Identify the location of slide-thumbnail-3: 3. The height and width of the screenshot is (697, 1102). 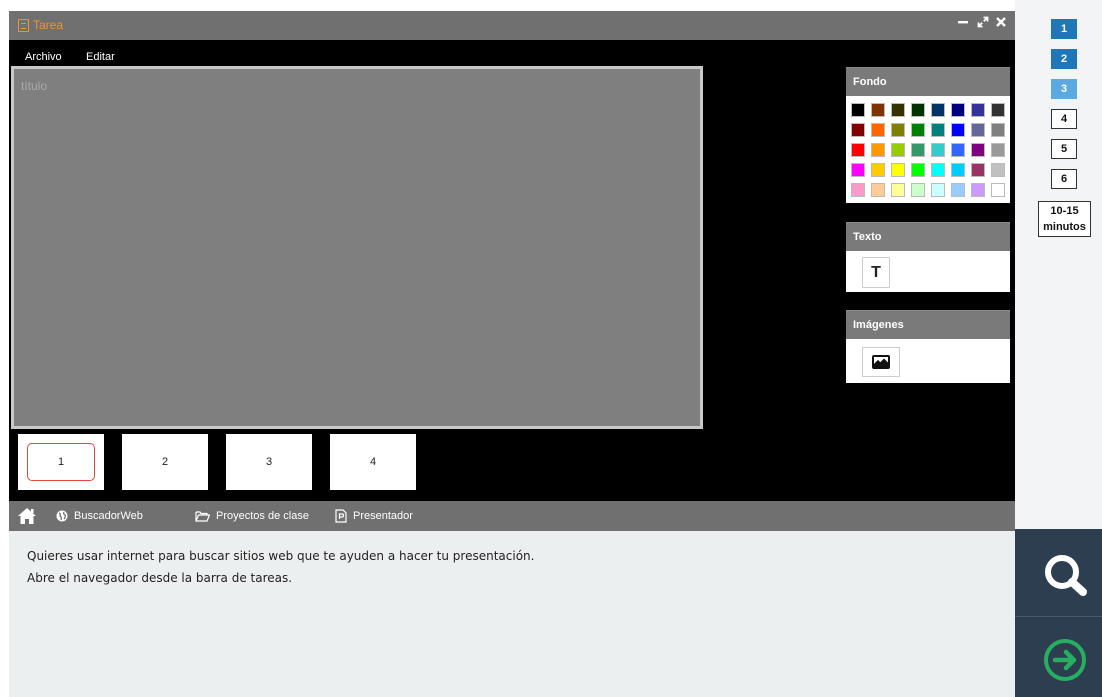
(269, 462).